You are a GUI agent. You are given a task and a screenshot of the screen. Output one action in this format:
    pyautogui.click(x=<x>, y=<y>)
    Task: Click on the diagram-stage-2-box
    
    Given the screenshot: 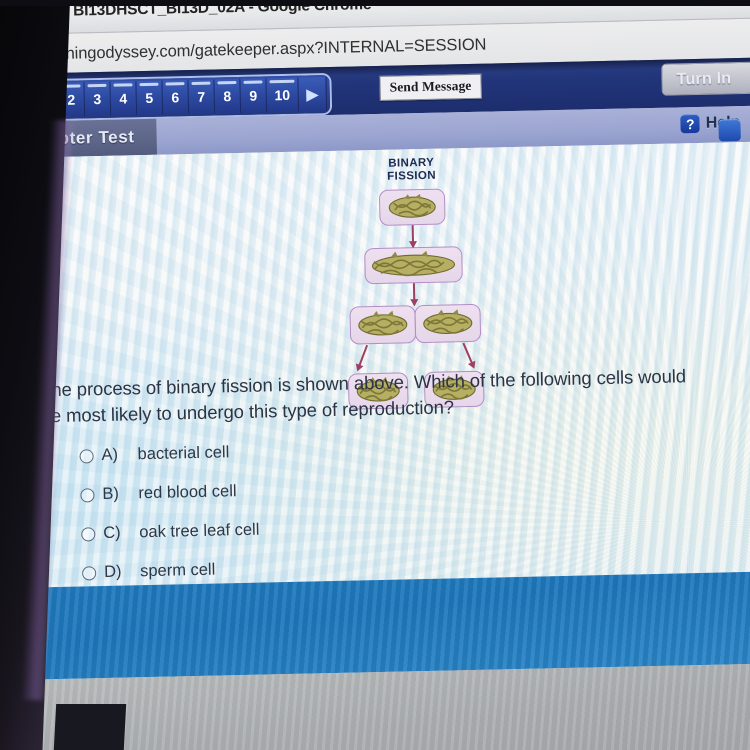 What is the action you would take?
    pyautogui.click(x=413, y=265)
    